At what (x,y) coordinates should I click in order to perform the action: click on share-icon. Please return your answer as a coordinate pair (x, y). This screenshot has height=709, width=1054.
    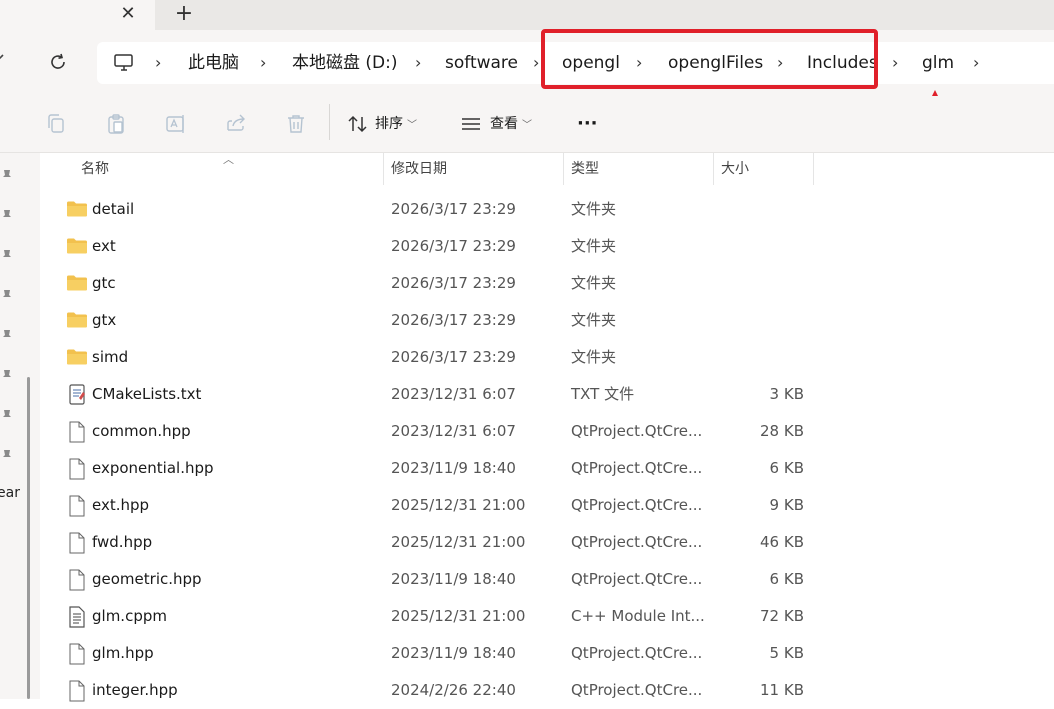
    Looking at the image, I should click on (236, 124).